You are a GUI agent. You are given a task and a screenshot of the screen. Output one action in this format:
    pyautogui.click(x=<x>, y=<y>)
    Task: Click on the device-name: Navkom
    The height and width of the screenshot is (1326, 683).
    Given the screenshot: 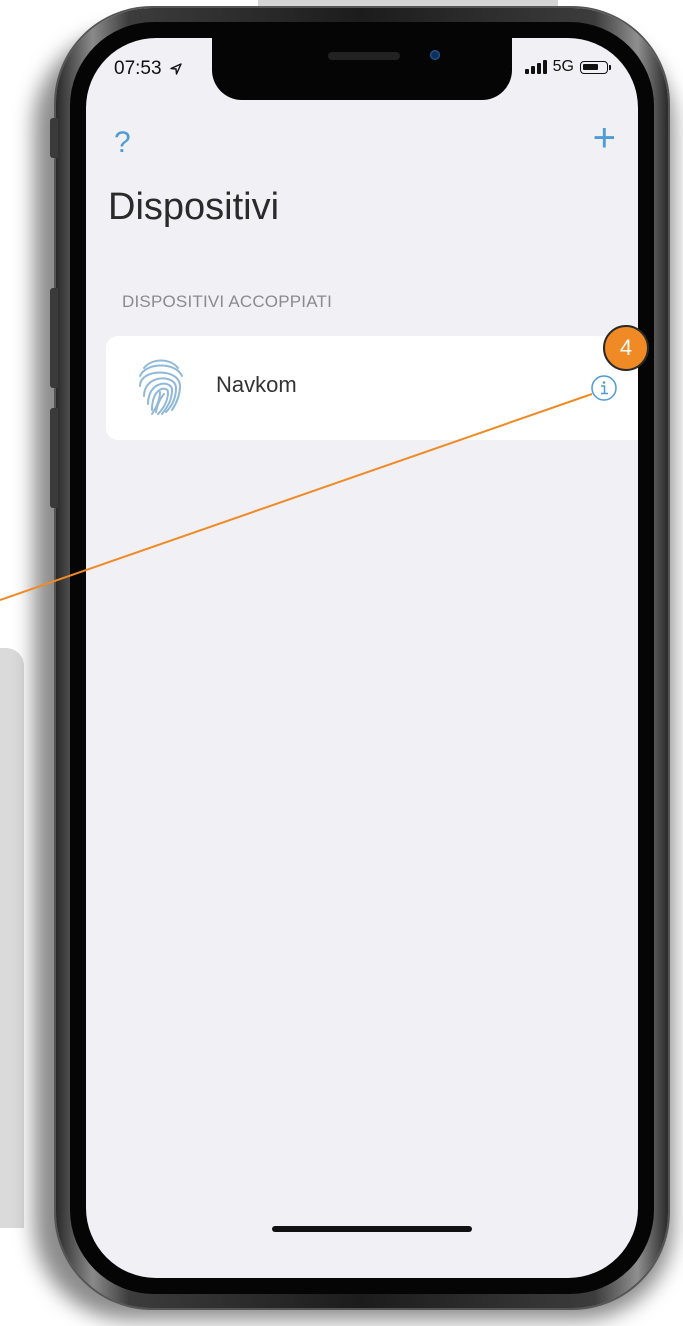 What is the action you would take?
    pyautogui.click(x=256, y=384)
    